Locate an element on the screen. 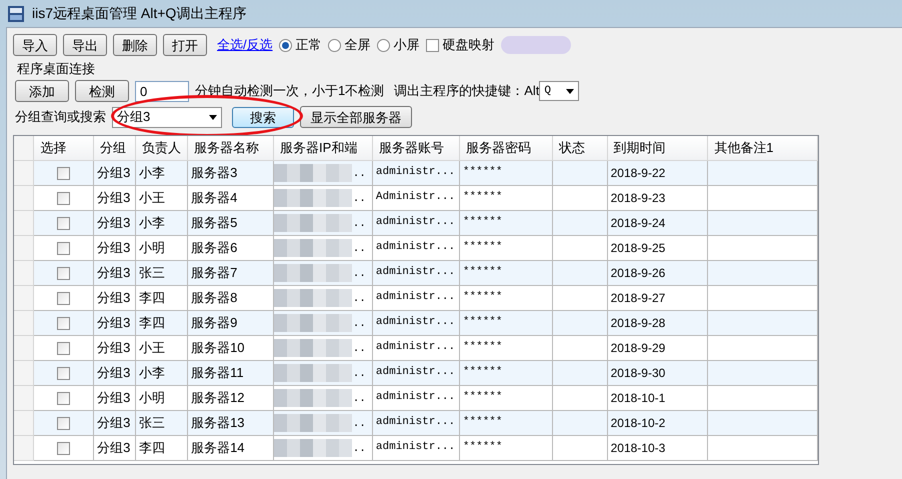 The height and width of the screenshot is (479, 902). toolbar-button: 显示全部服务器 is located at coordinates (356, 117).